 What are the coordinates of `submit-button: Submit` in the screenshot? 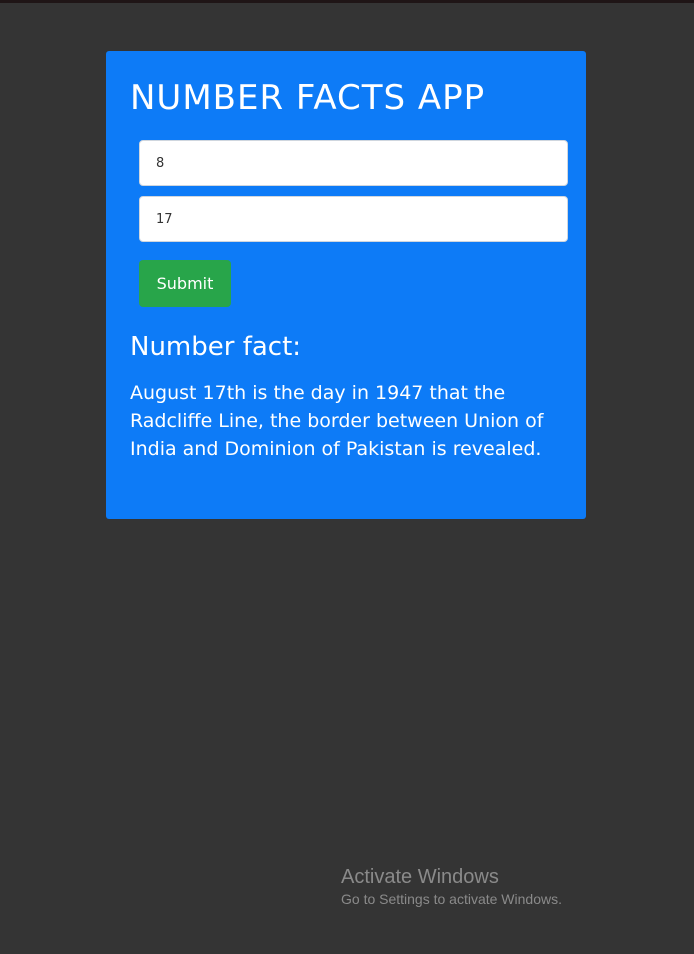 It's located at (185, 283).